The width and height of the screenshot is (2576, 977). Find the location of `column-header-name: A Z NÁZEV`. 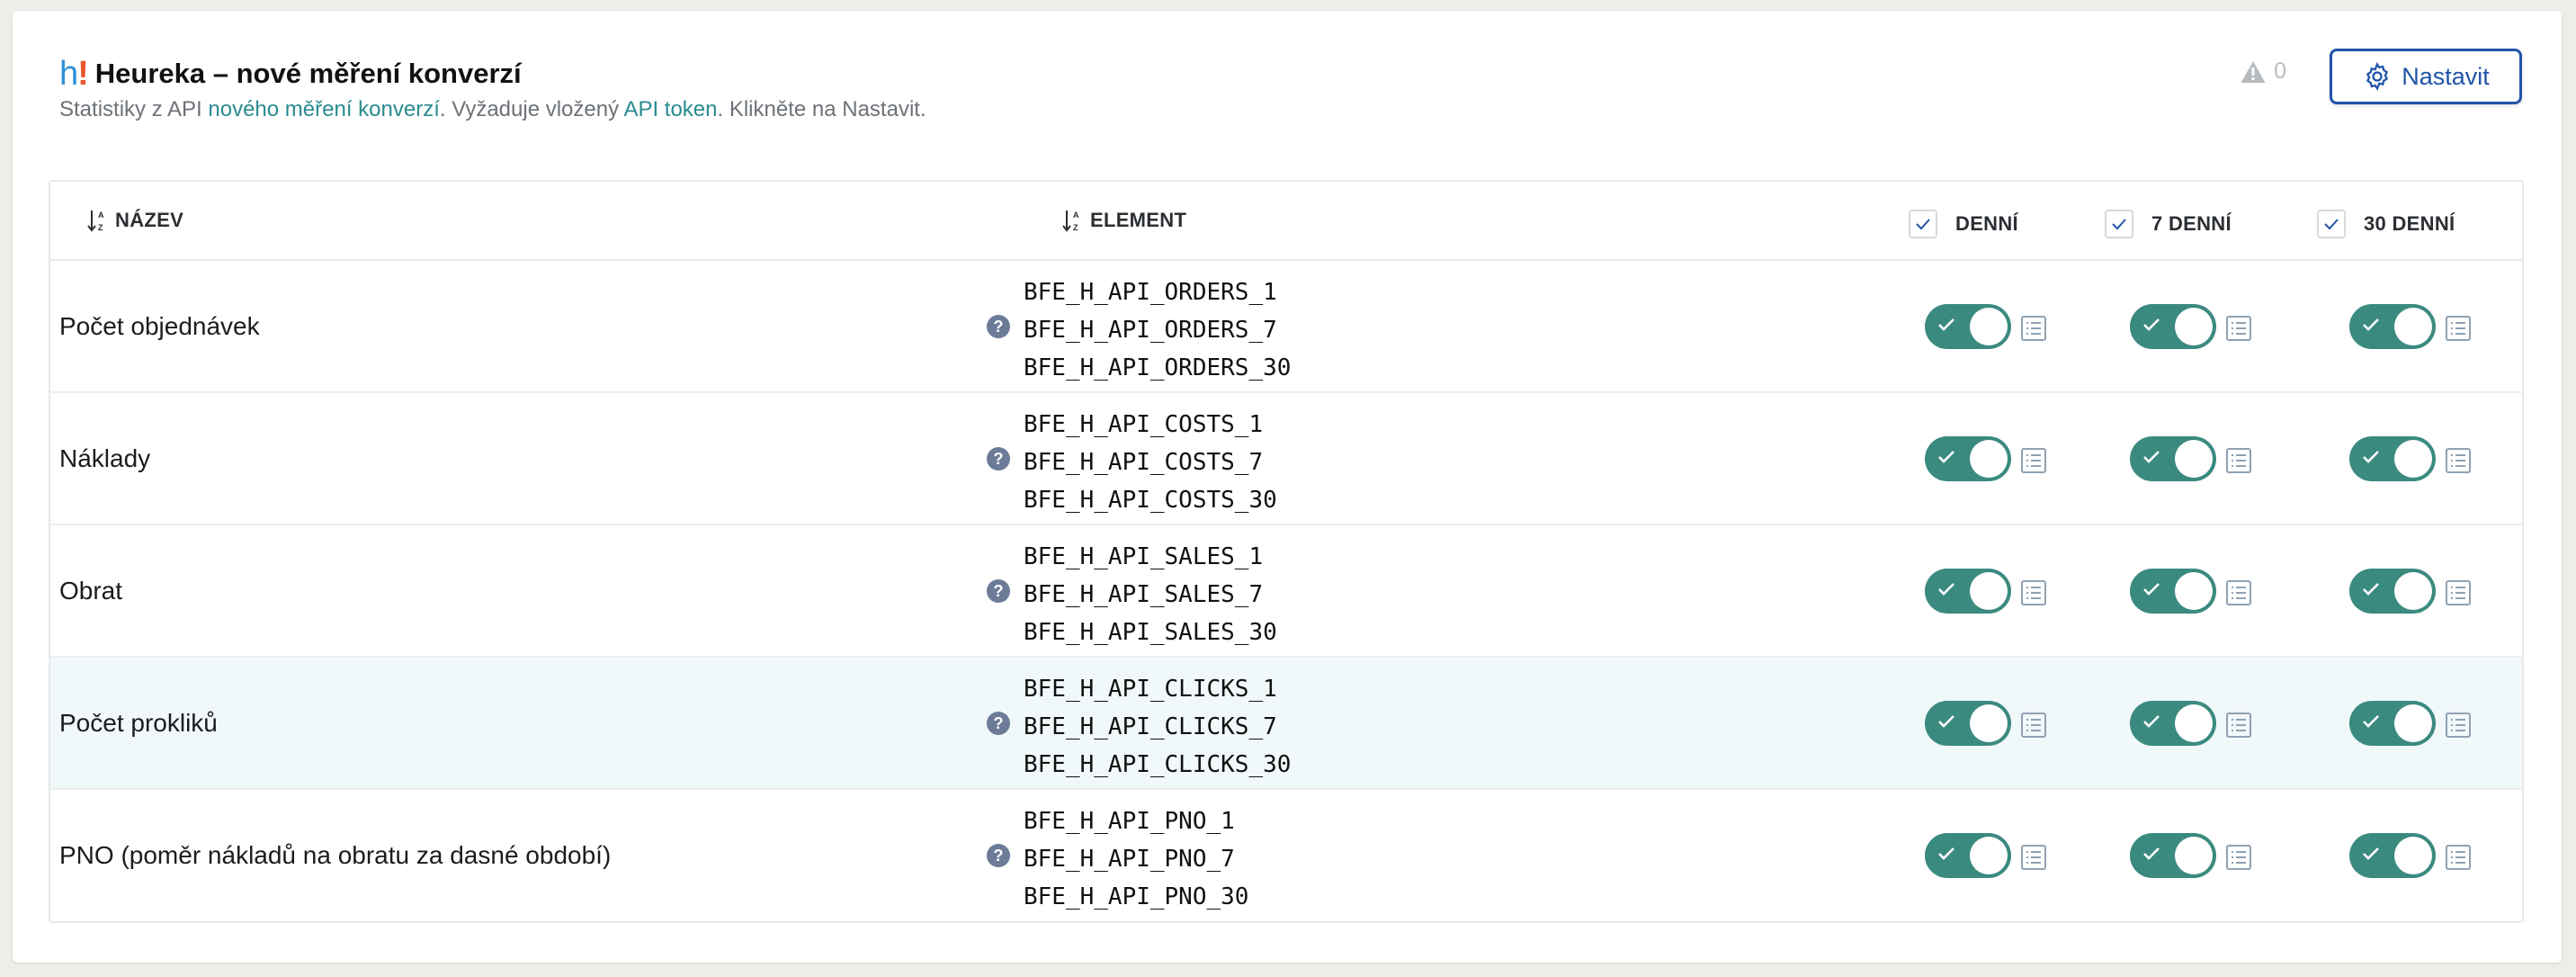

column-header-name: A Z NÁZEV is located at coordinates (134, 220).